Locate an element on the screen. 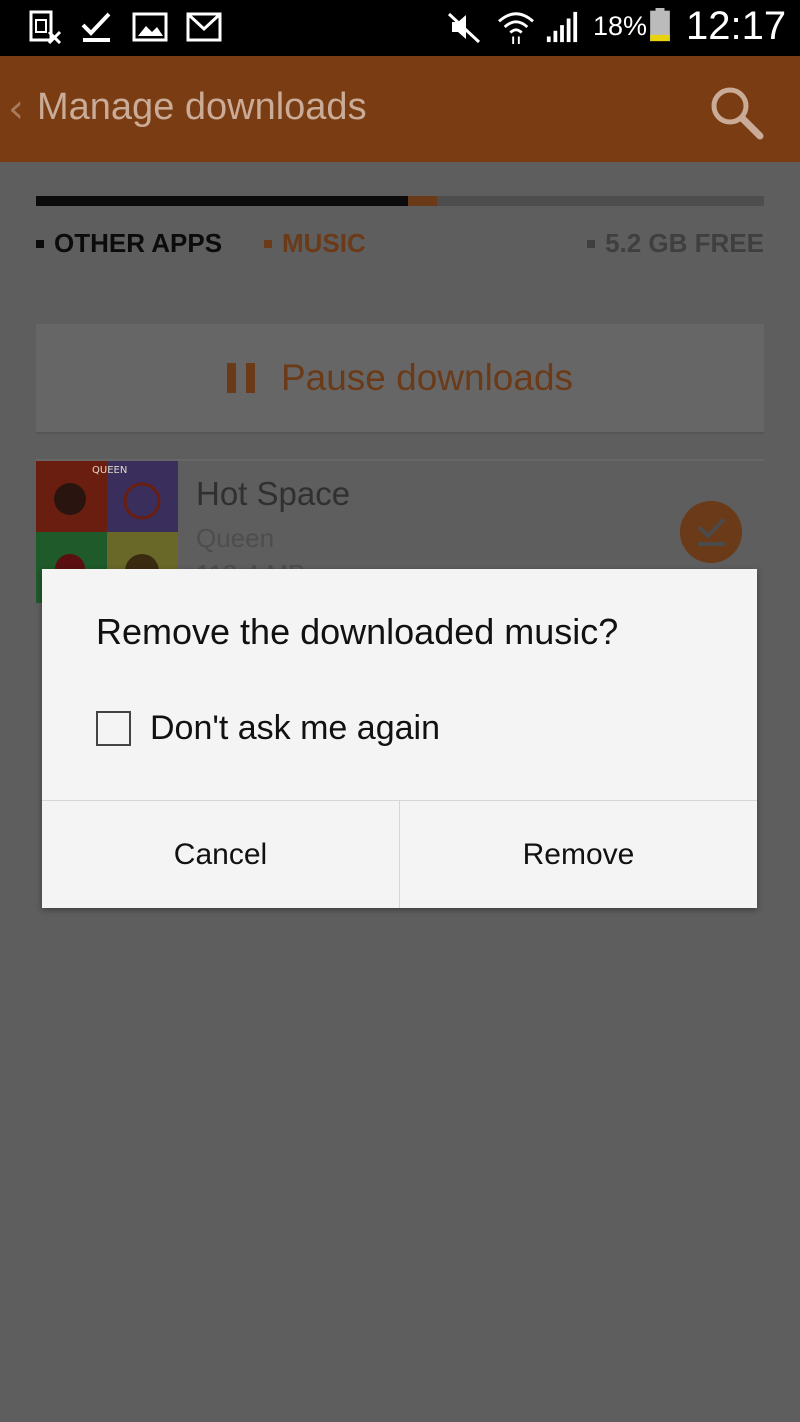 Image resolution: width=800 pixels, height=1422 pixels. clock: 12:17 is located at coordinates (736, 26).